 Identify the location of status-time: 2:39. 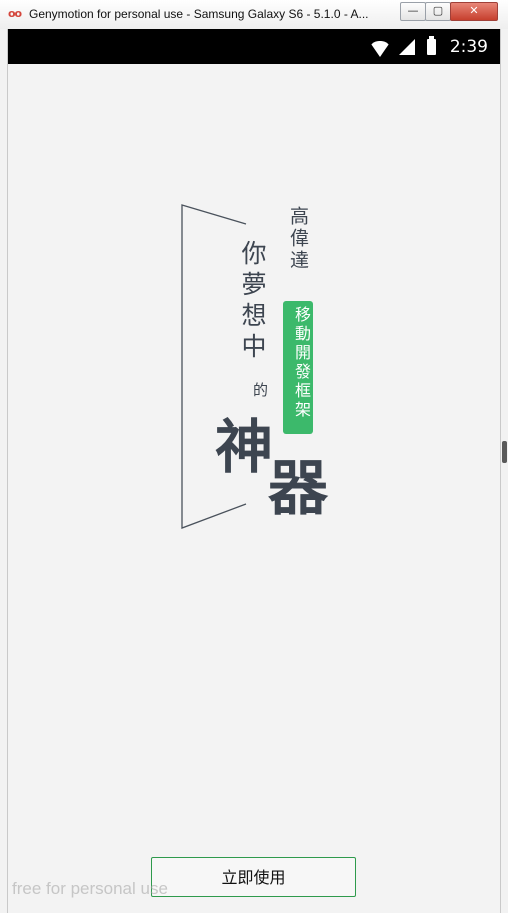
(468, 46).